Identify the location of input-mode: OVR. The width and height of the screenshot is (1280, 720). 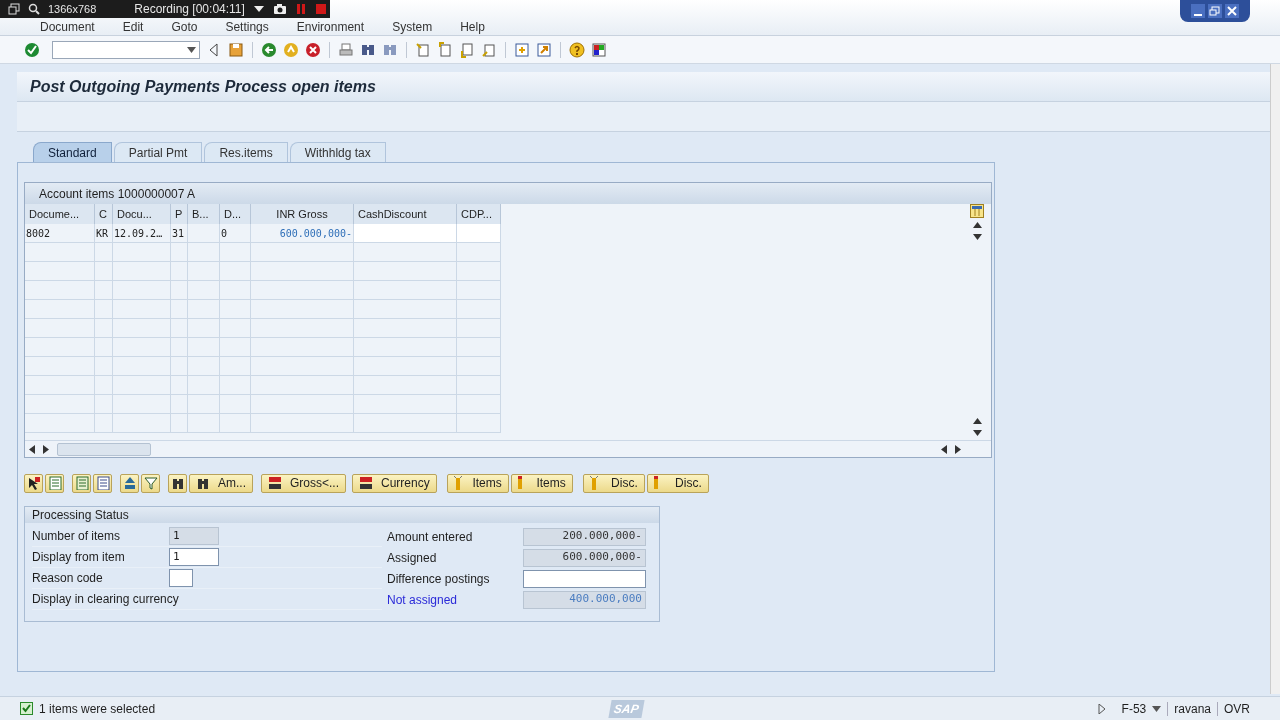
(1237, 709).